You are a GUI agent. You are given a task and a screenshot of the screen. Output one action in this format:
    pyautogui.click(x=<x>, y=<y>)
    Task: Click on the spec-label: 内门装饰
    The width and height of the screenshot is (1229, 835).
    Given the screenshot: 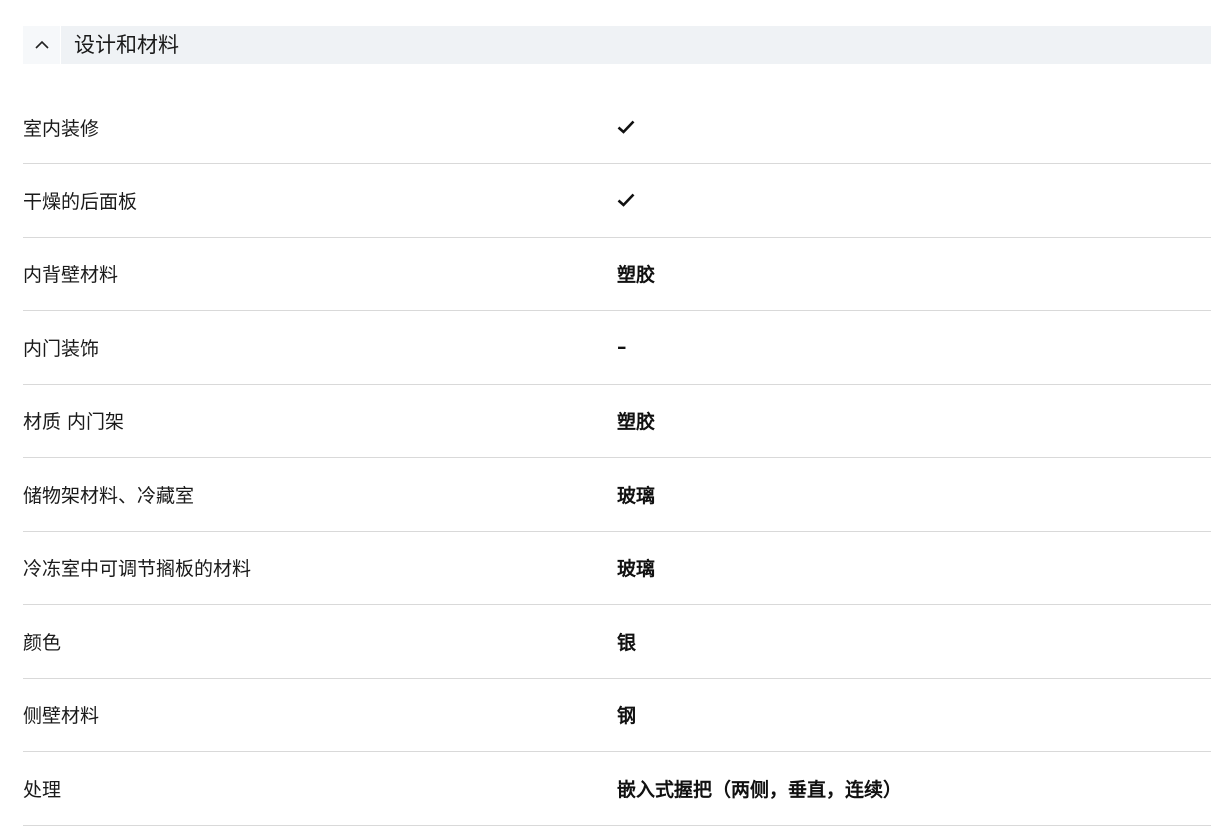 What is the action you would take?
    pyautogui.click(x=61, y=348)
    